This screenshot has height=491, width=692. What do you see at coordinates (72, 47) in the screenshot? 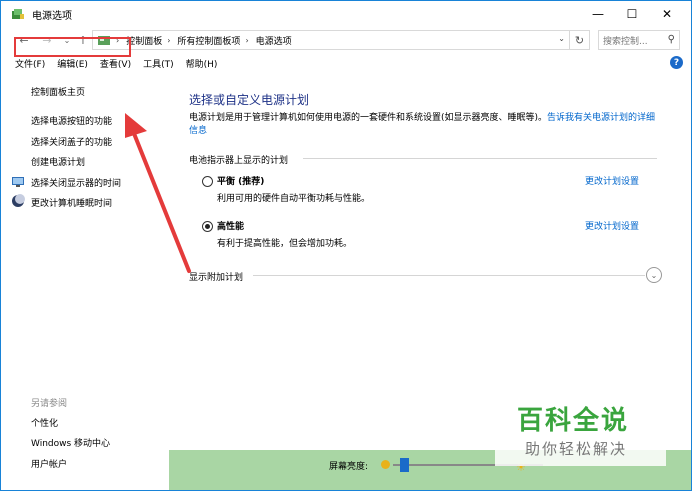
I see `annotation-highlight-box` at bounding box center [72, 47].